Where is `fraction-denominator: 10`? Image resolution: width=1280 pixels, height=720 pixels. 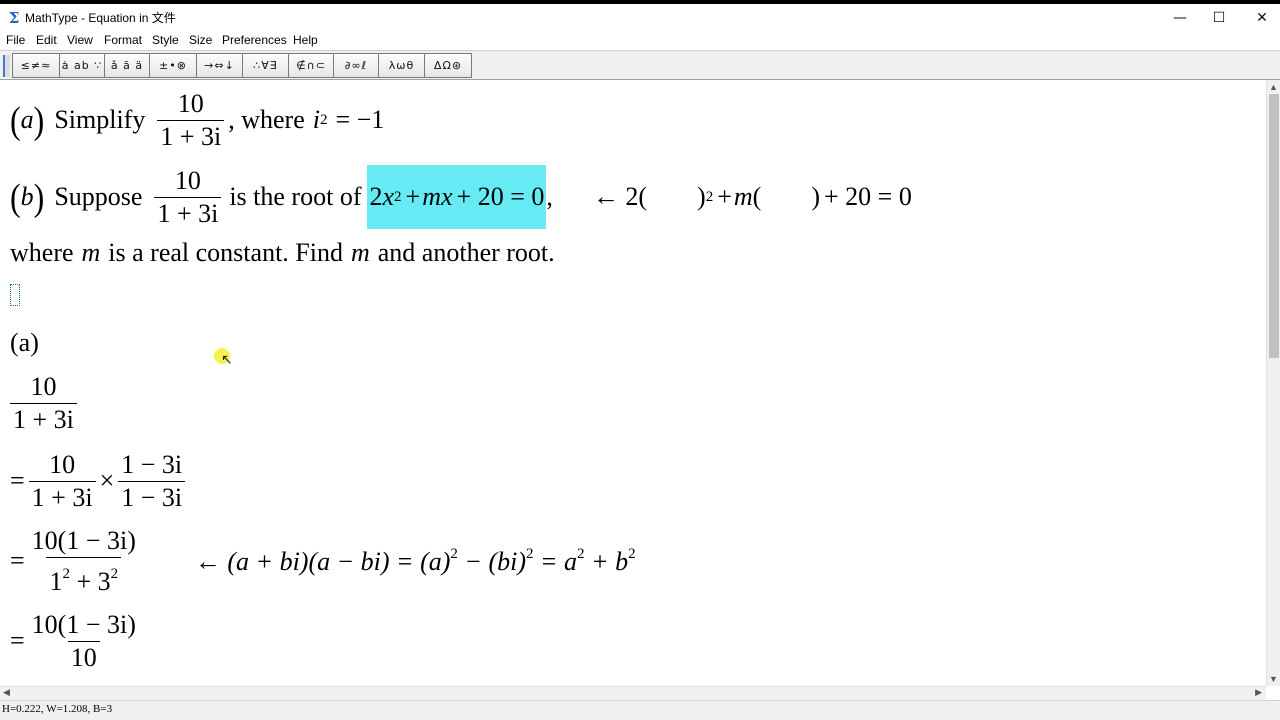 fraction-denominator: 10 is located at coordinates (83, 657).